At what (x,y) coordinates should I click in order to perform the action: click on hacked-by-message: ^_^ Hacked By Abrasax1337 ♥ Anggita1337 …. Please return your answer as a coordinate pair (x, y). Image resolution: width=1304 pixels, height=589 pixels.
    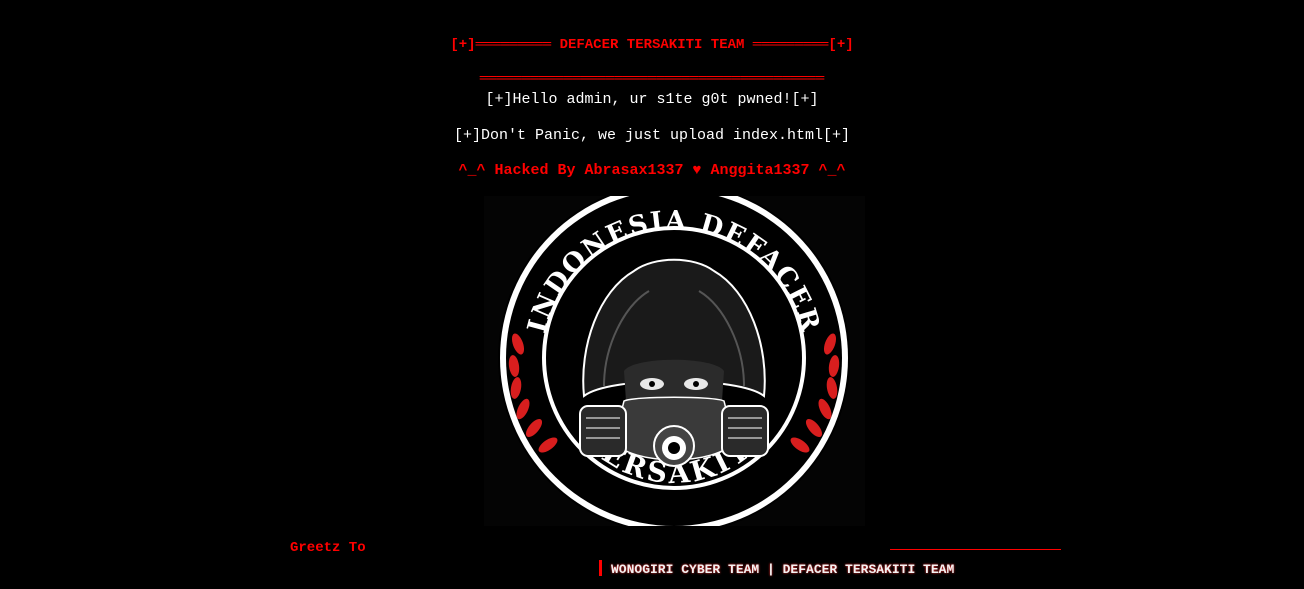
    Looking at the image, I should click on (652, 170).